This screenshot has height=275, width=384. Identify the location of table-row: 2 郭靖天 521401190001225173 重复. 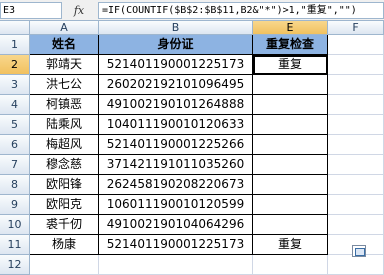
(192, 65).